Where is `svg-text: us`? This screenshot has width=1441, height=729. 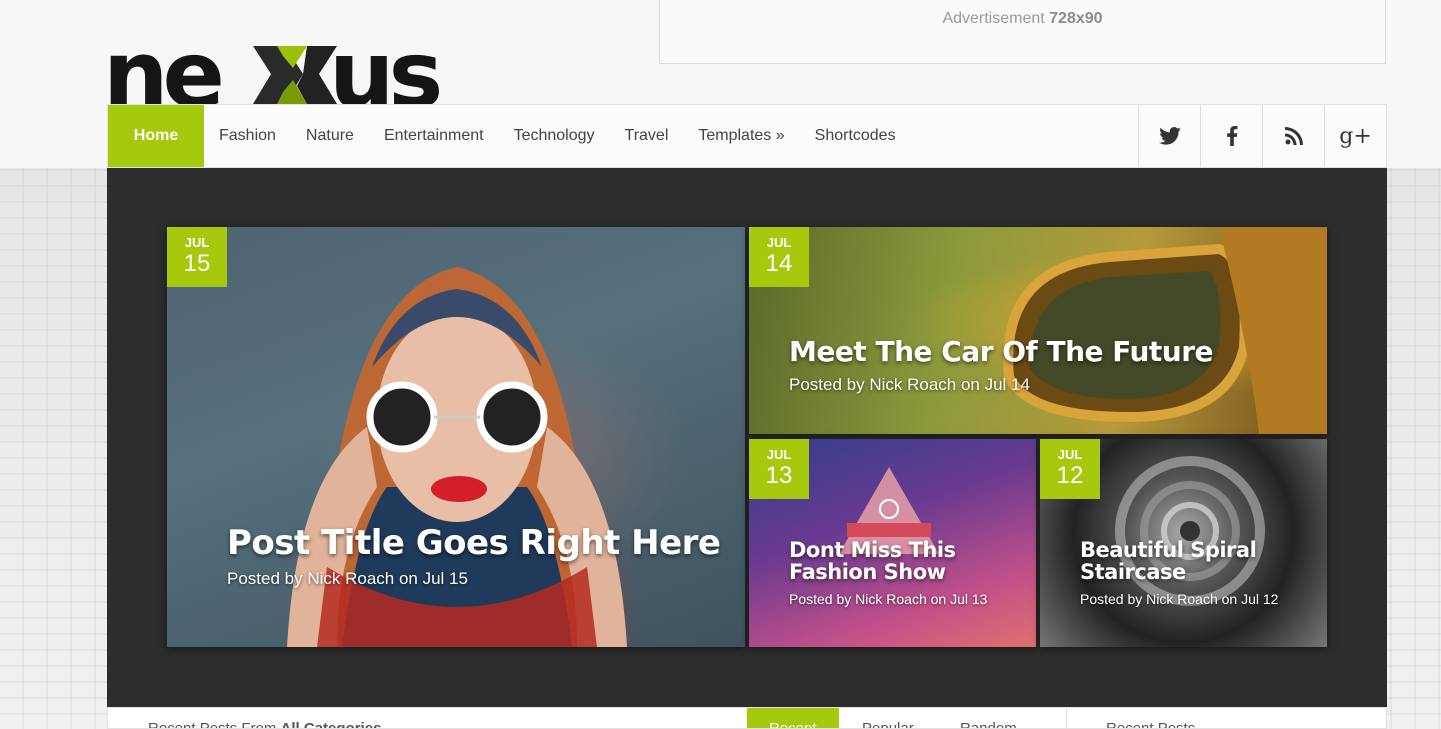
svg-text: us is located at coordinates (384, 73).